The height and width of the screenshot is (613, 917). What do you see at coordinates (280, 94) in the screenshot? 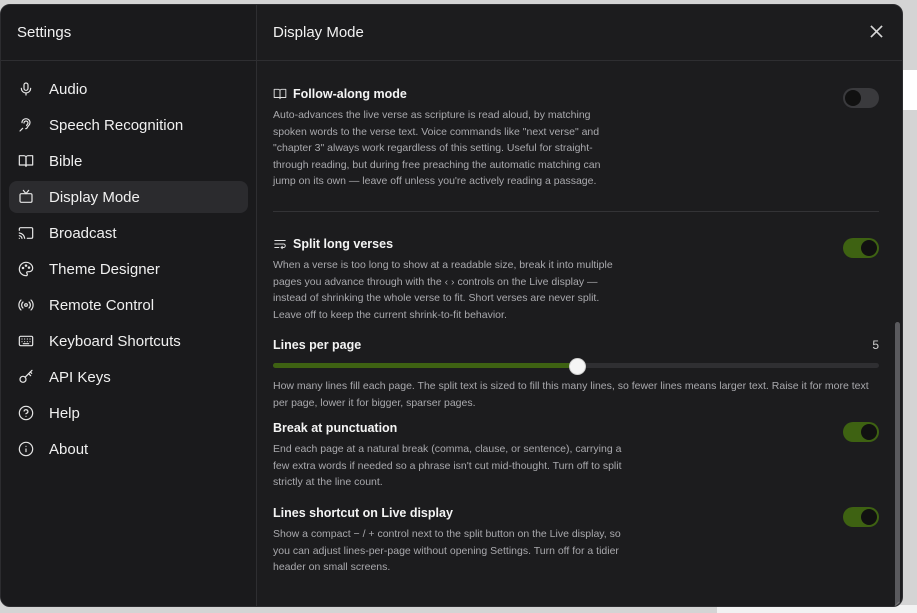
I see `book-icon` at bounding box center [280, 94].